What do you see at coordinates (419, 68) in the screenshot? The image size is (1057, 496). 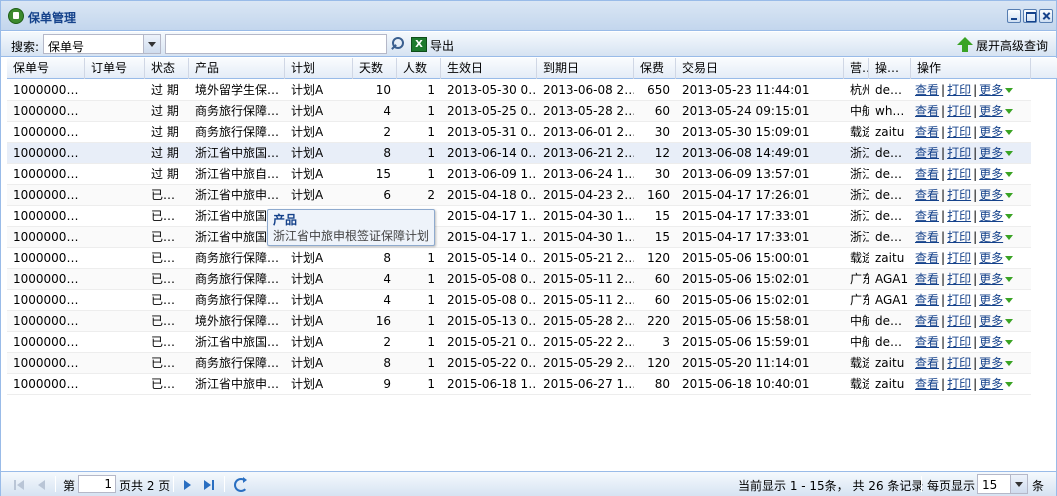 I see `col-people-header: 人数` at bounding box center [419, 68].